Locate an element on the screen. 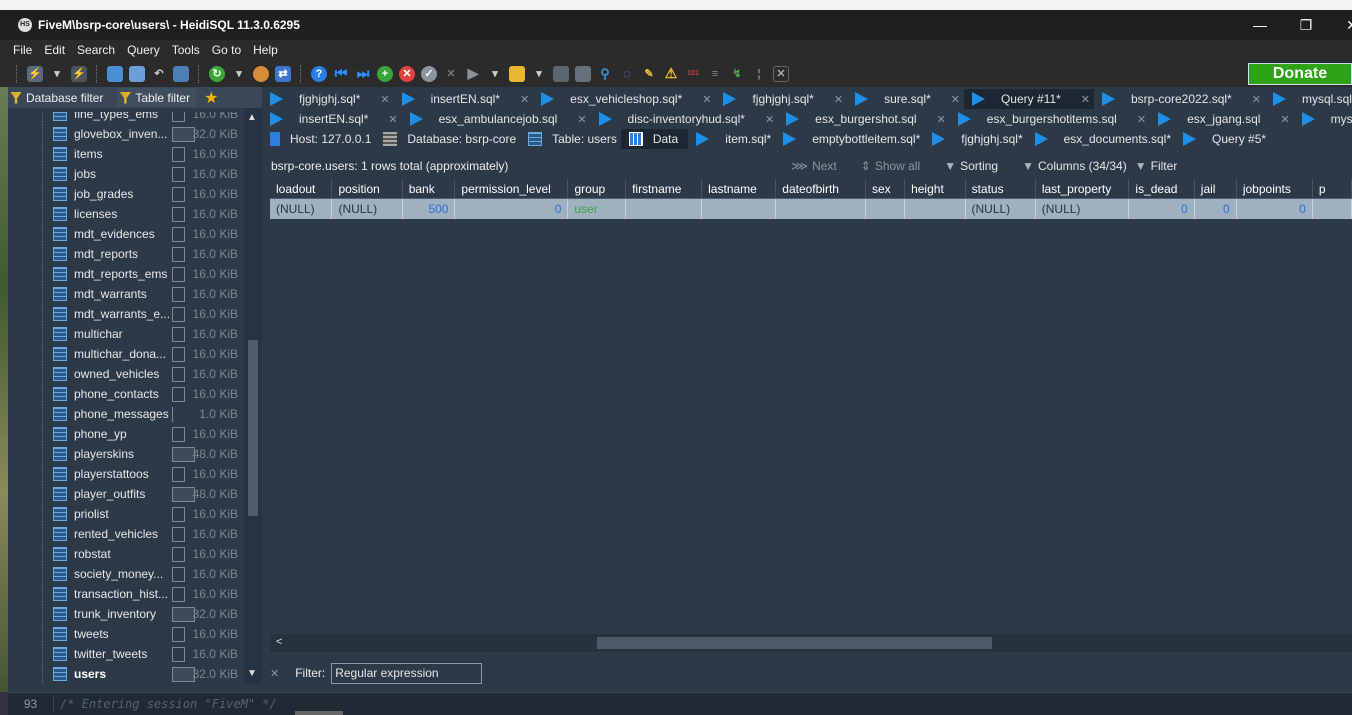 This screenshot has height=715, width=1352. table-cell: user is located at coordinates (597, 209).